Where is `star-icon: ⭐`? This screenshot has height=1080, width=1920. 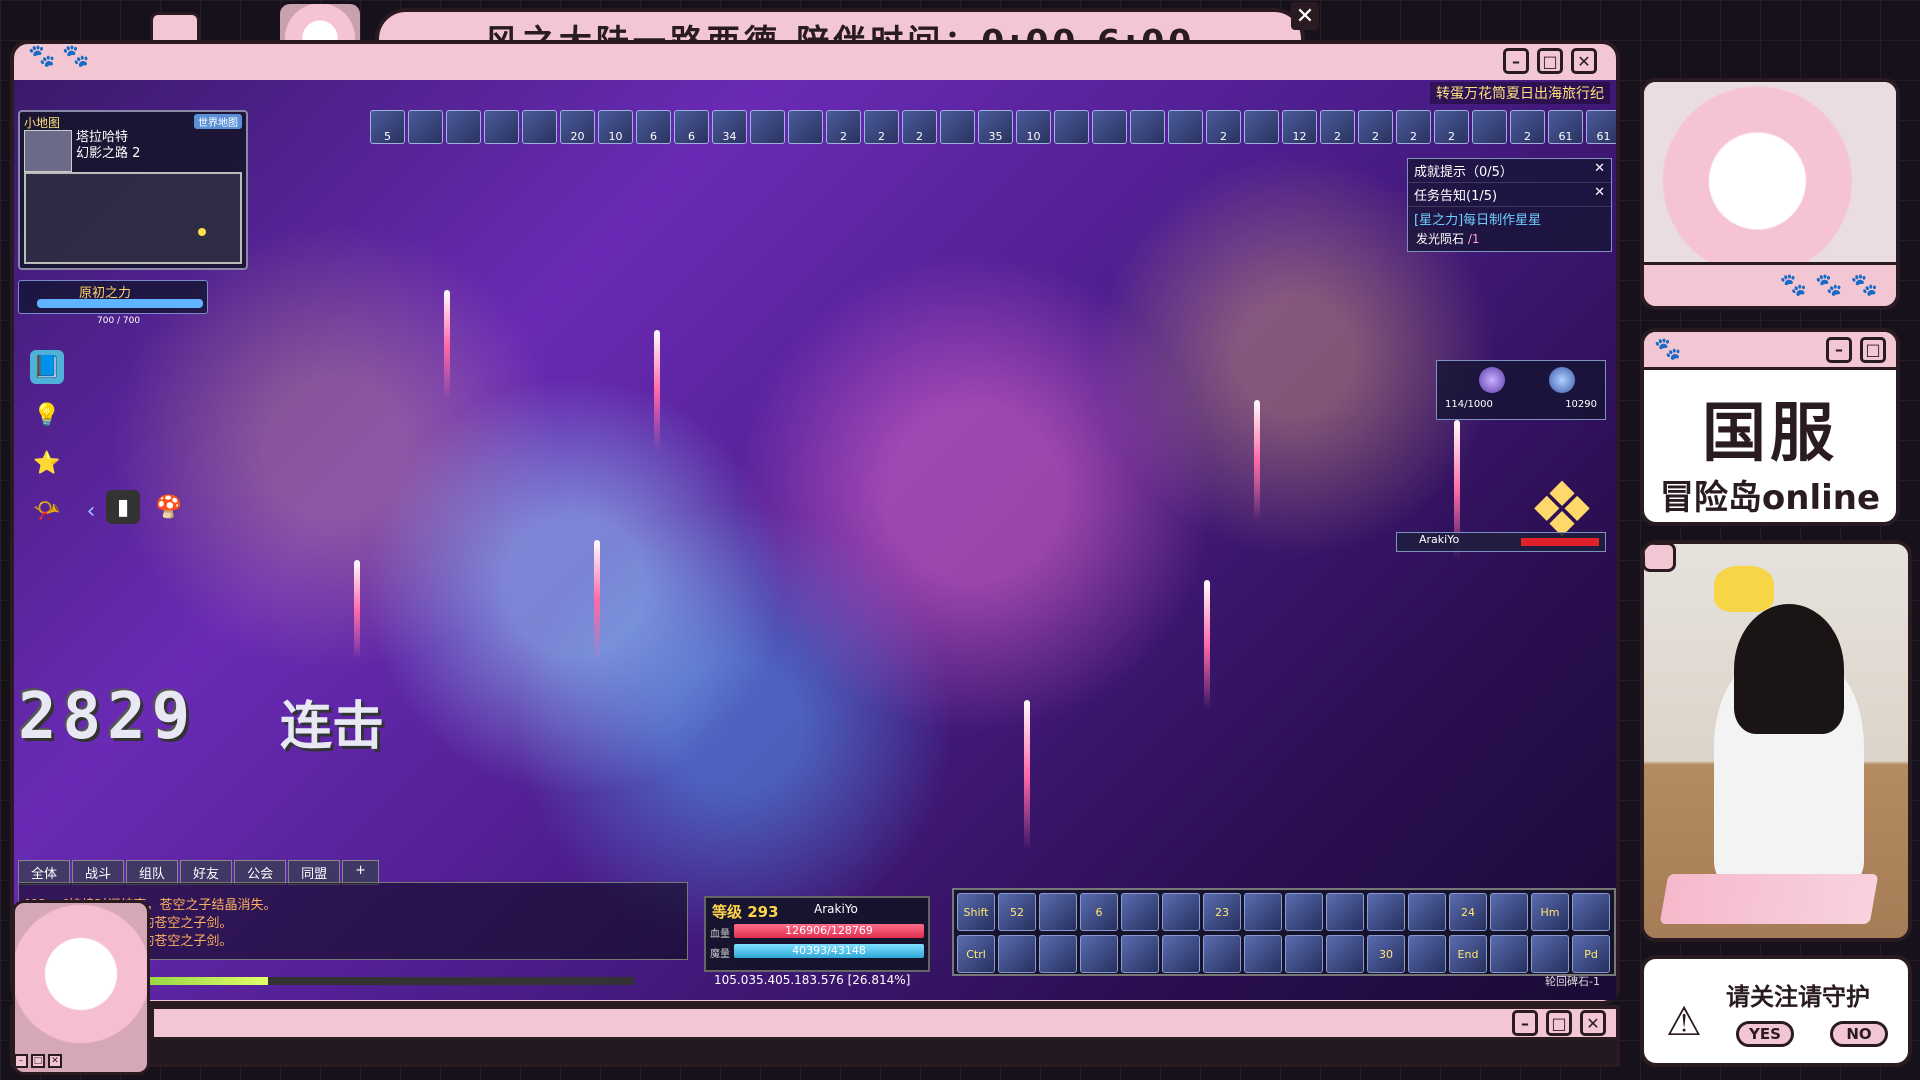
star-icon: ⭐ is located at coordinates (47, 463).